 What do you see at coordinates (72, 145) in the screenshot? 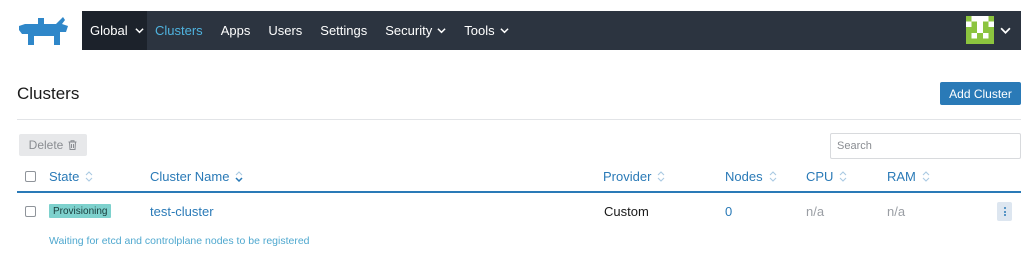
I see `trash-icon` at bounding box center [72, 145].